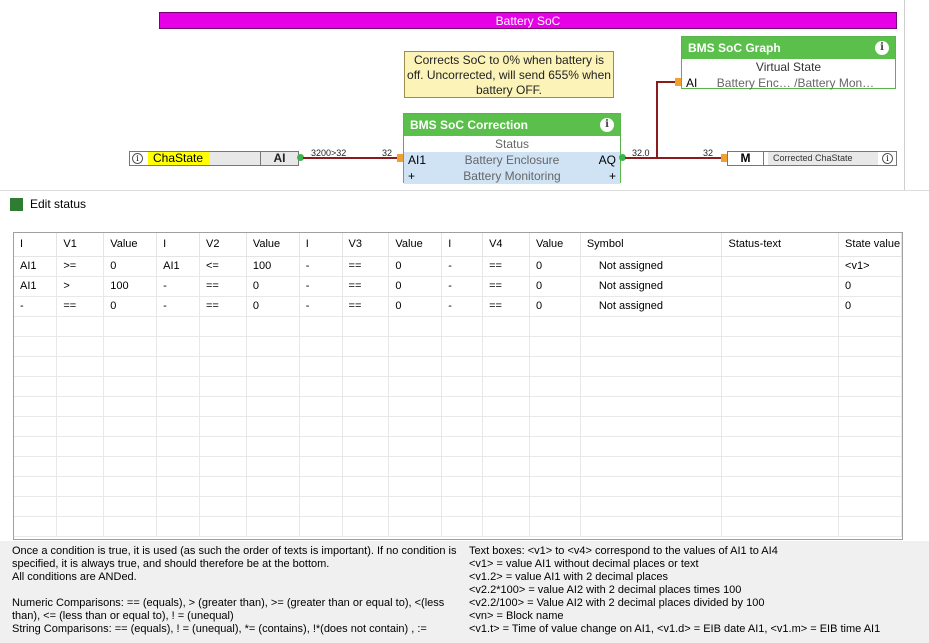 This screenshot has height=643, width=929. Describe the element at coordinates (214, 158) in the screenshot. I see `input-block-chastate: i ChaState AI` at that location.